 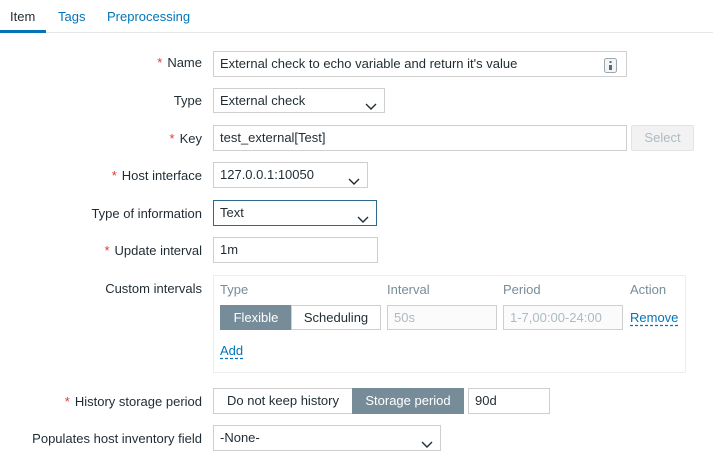 I want to click on type-label: Type, so click(x=188, y=100).